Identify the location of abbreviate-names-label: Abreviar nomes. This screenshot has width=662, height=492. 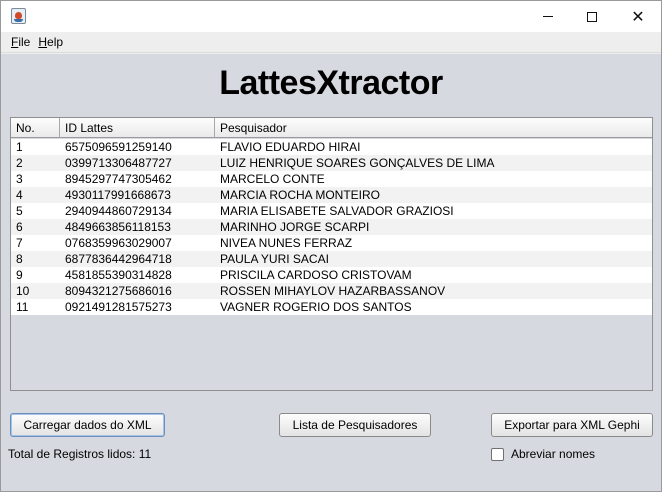
(553, 454).